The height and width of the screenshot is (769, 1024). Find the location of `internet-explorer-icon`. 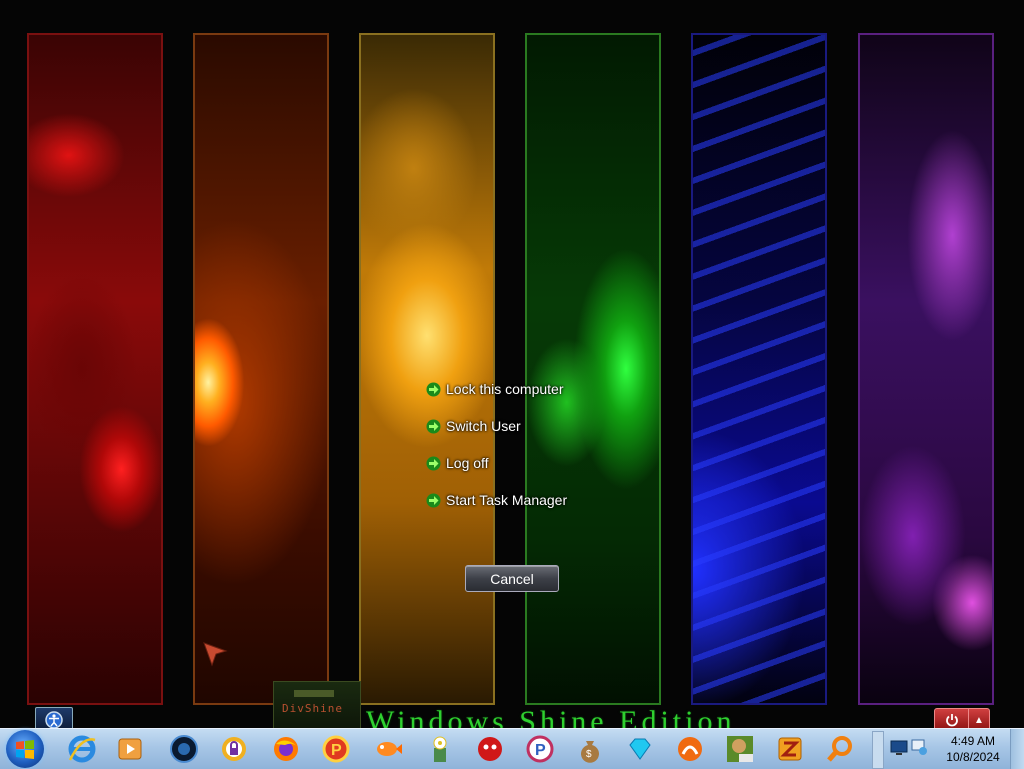

internet-explorer-icon is located at coordinates (82, 749).